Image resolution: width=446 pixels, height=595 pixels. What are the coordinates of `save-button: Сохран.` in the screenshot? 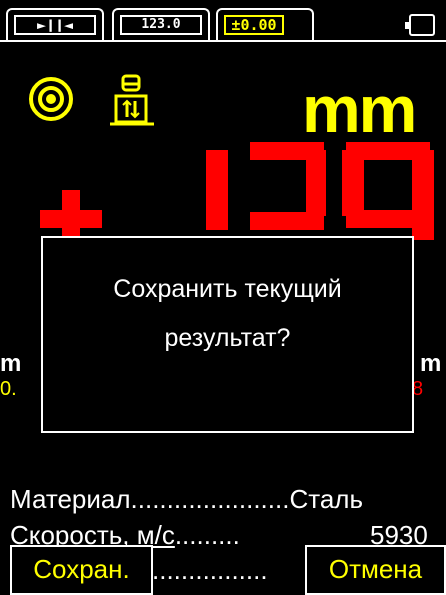 It's located at (81, 570).